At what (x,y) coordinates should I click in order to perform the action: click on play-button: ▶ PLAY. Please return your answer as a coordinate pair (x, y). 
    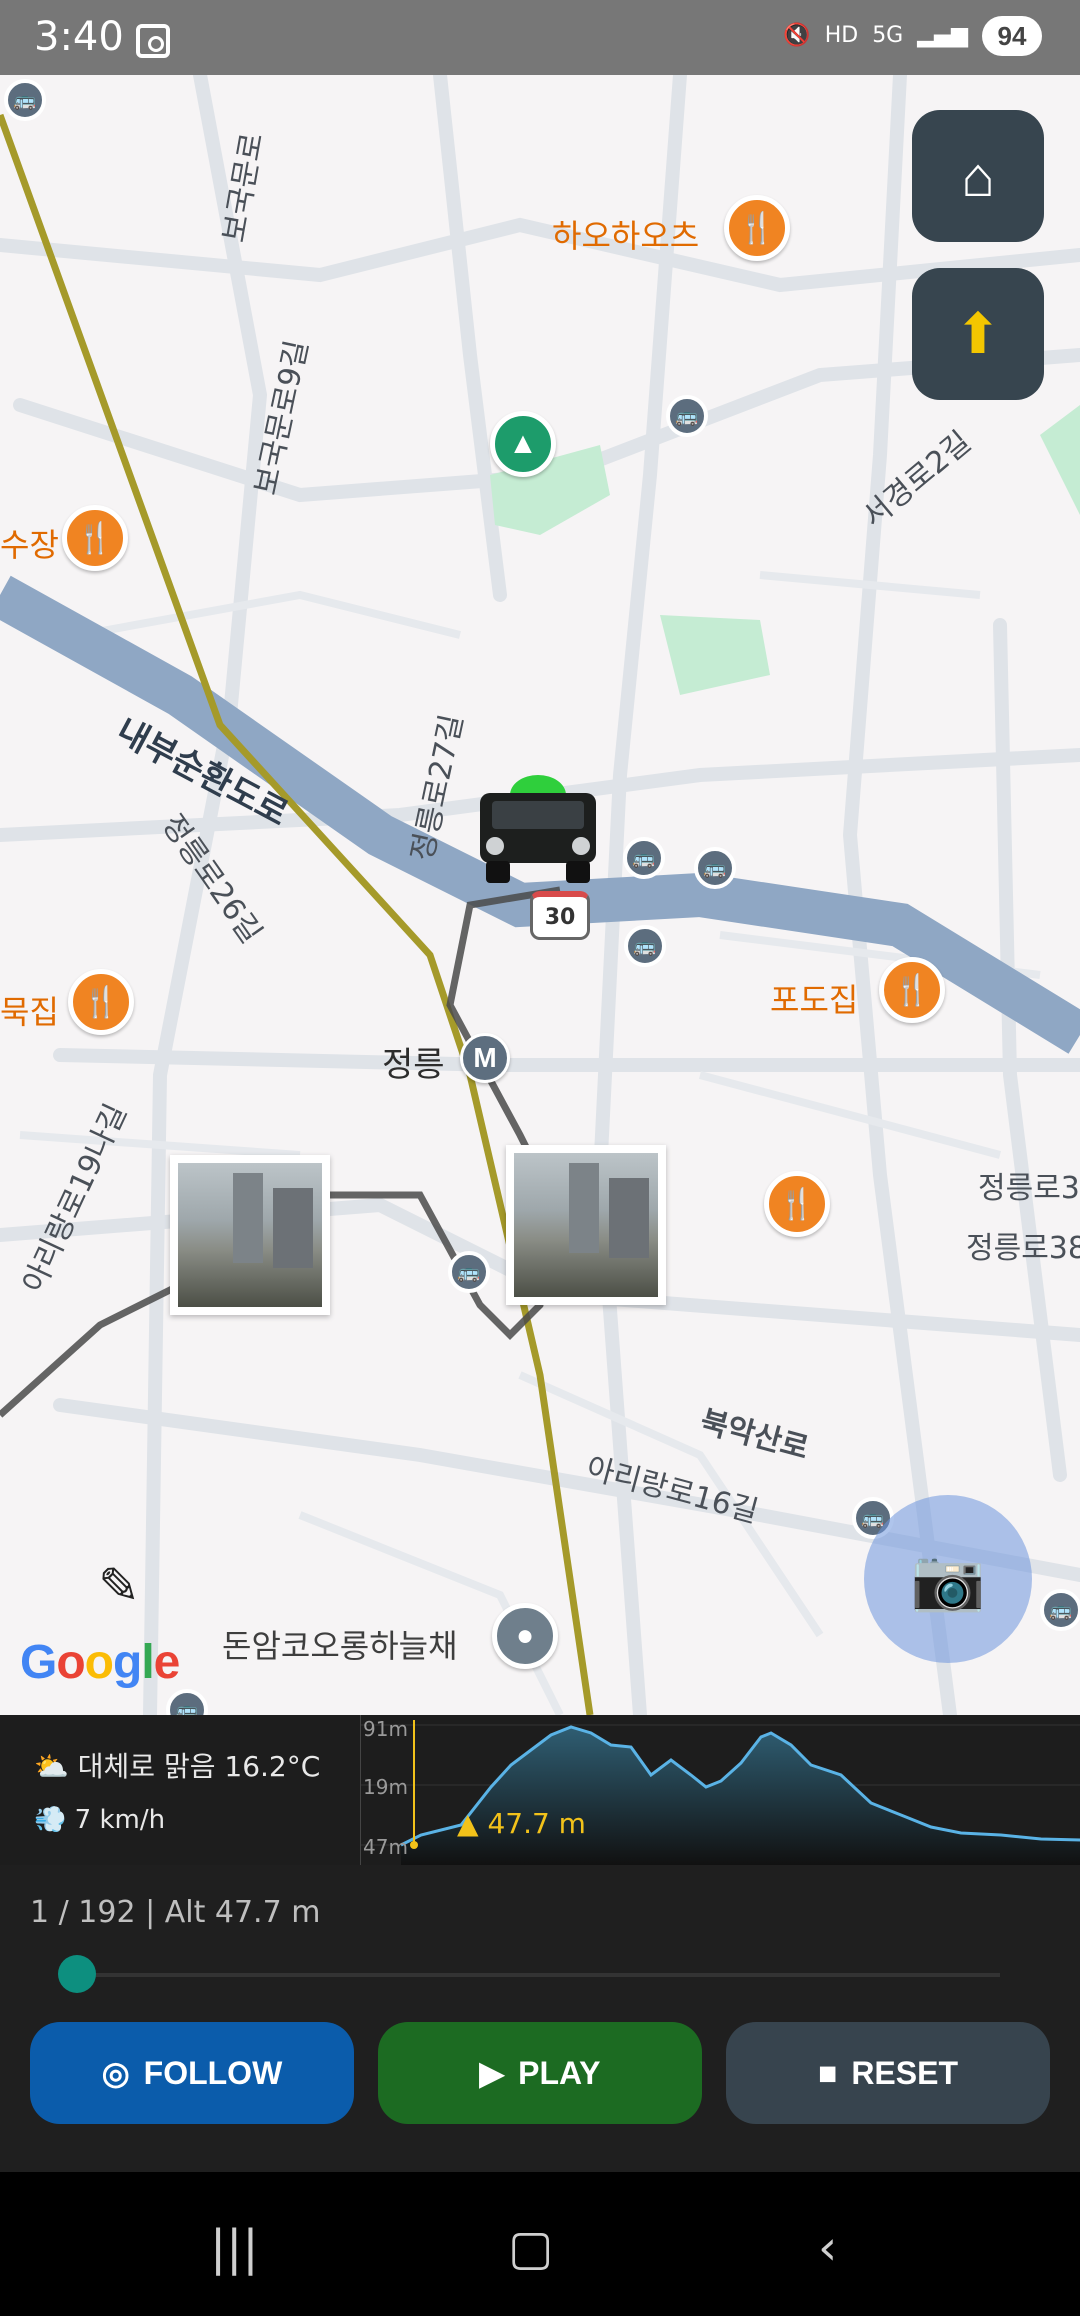
    Looking at the image, I should click on (540, 2073).